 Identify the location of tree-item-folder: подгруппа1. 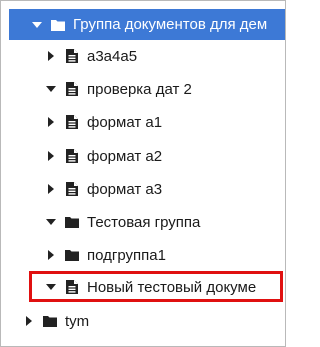
(143, 255).